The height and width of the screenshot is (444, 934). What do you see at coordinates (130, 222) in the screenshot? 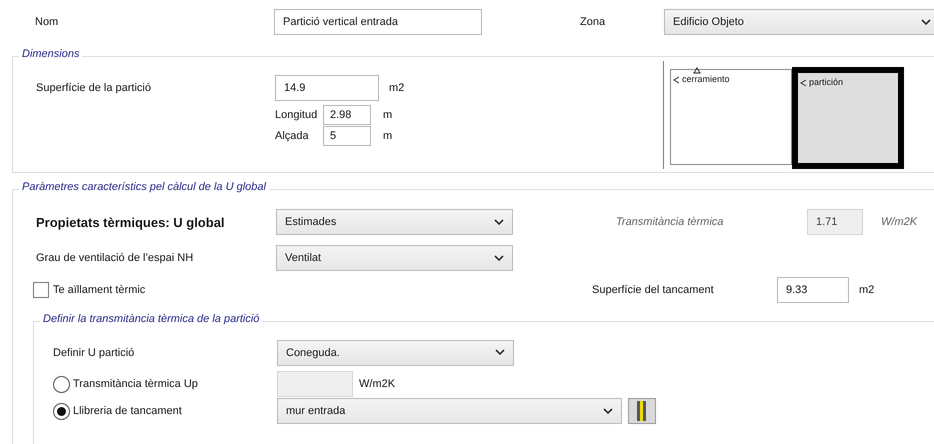
I see `field-label: Propietats tèrmiques: U global` at bounding box center [130, 222].